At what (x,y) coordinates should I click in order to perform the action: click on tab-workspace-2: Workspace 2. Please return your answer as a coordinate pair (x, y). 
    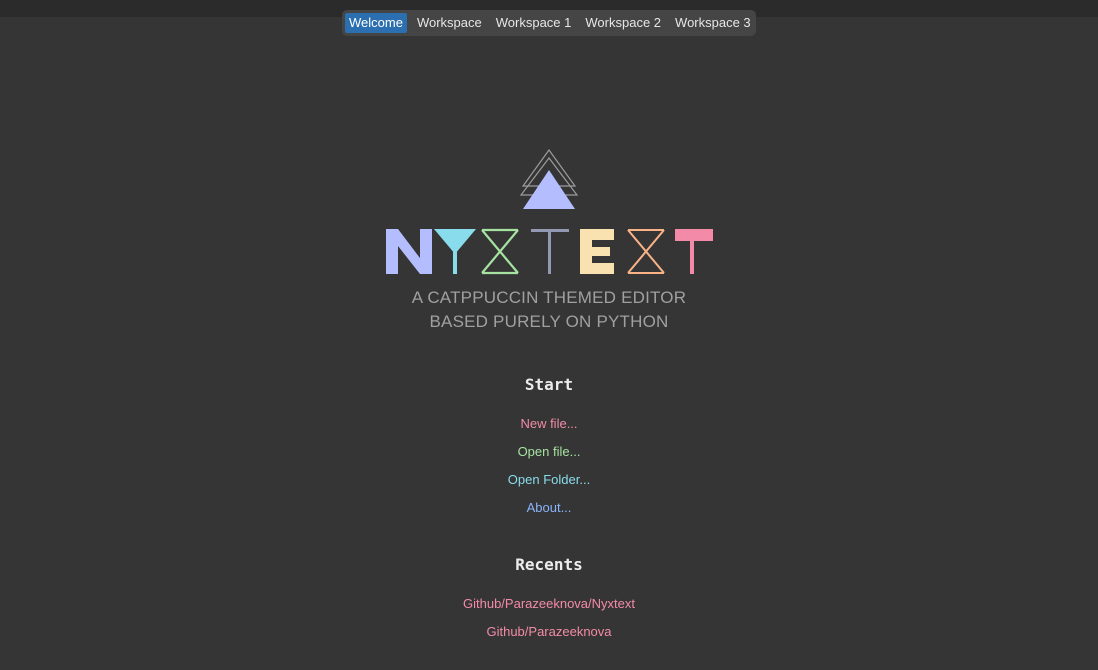
    Looking at the image, I should click on (623, 23).